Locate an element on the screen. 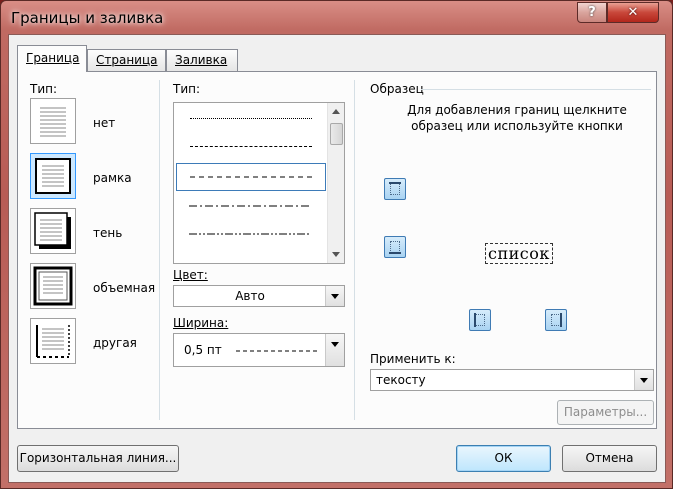 Image resolution: width=673 pixels, height=489 pixels. tab-shading: Заливка is located at coordinates (202, 60).